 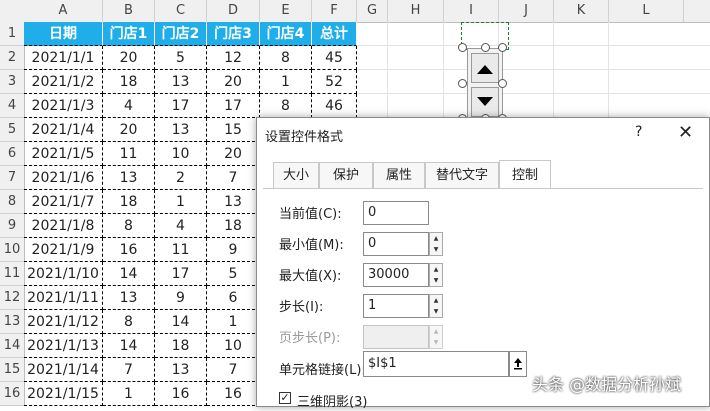 What do you see at coordinates (436, 364) in the screenshot?
I see `cell-link-input: $I$1` at bounding box center [436, 364].